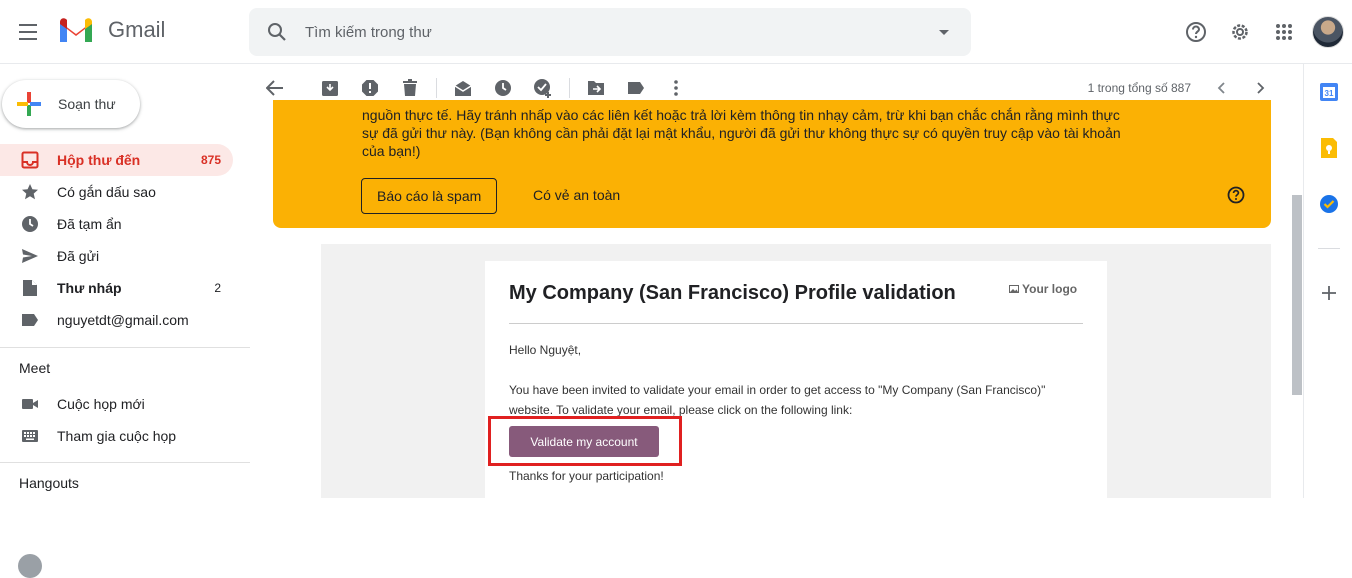 This screenshot has height=578, width=1352. Describe the element at coordinates (796, 323) in the screenshot. I see `title-divider` at that location.